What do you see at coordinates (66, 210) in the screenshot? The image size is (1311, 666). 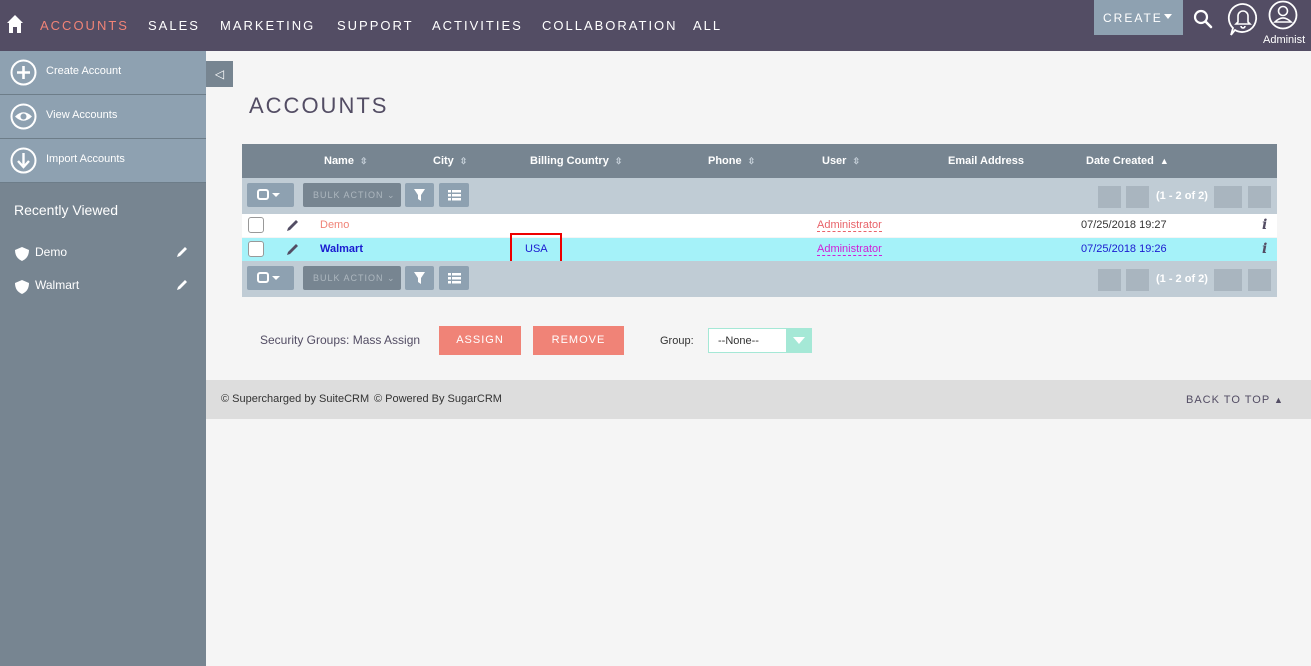 I see `recently-viewed-heading: Recently Viewed` at bounding box center [66, 210].